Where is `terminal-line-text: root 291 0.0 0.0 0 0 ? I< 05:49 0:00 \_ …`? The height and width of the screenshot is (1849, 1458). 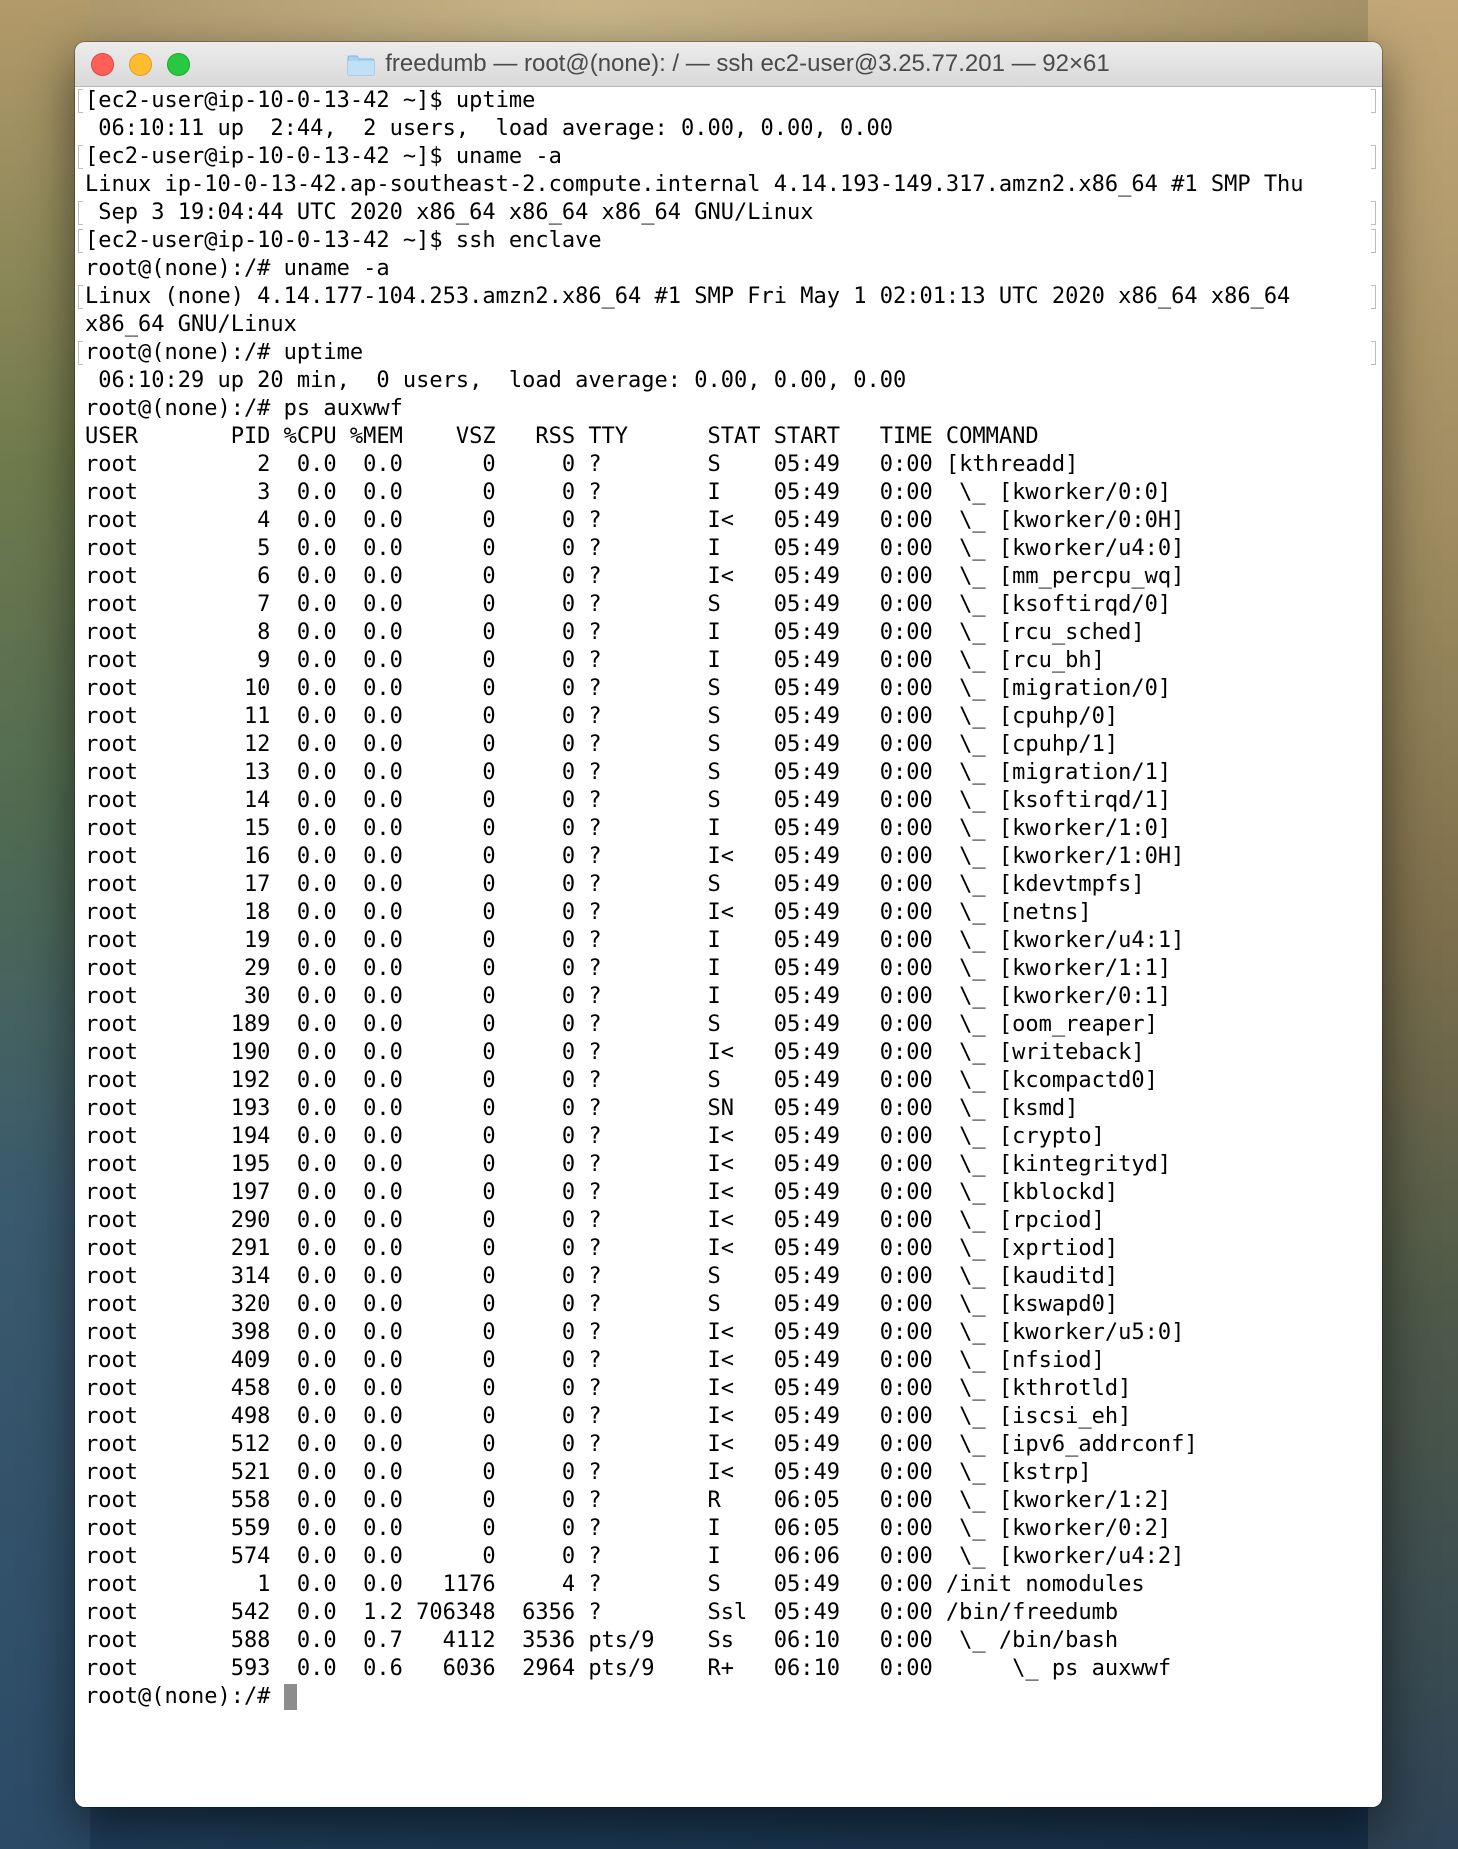
terminal-line-text: root 291 0.0 0.0 0 0 ? I< 05:49 0:00 \_ … is located at coordinates (602, 1248).